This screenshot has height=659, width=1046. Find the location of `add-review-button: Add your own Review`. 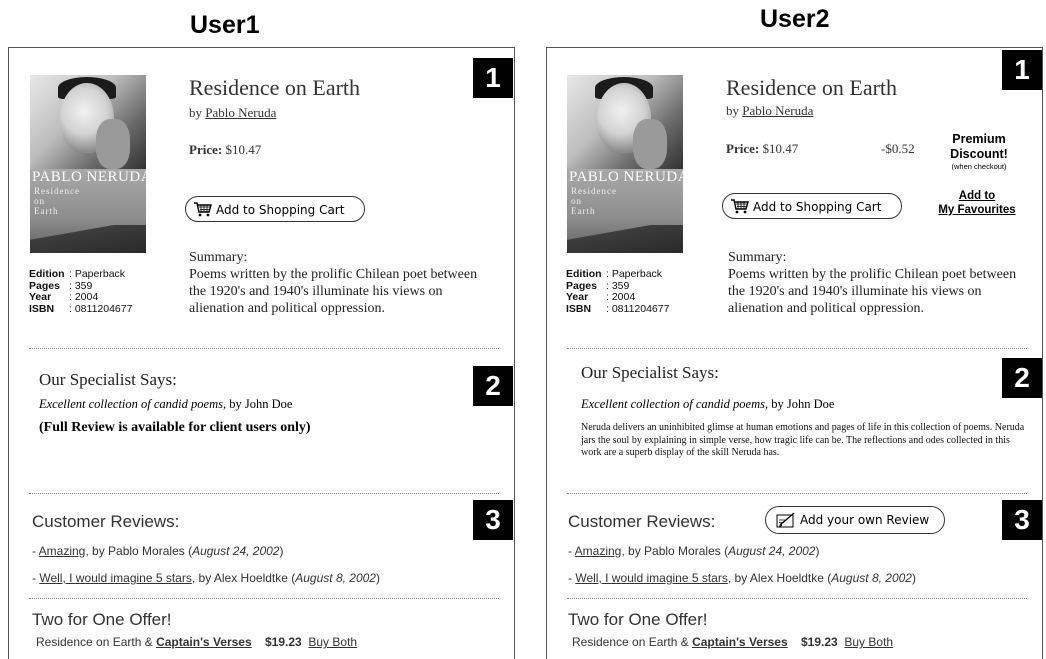

add-review-button: Add your own Review is located at coordinates (855, 520).